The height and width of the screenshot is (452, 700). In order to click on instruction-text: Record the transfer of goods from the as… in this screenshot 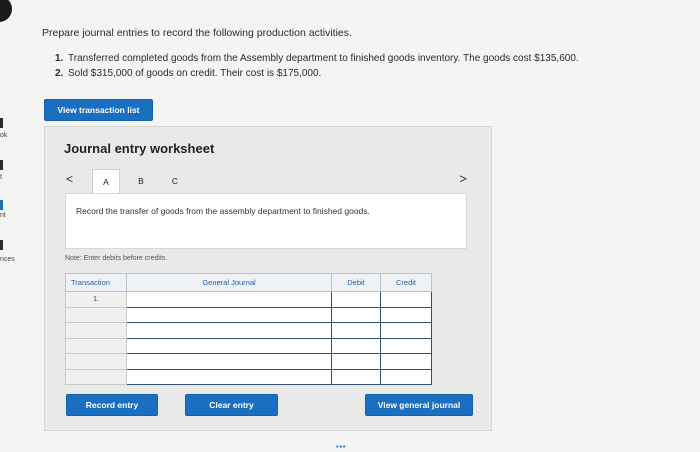, I will do `click(223, 211)`.